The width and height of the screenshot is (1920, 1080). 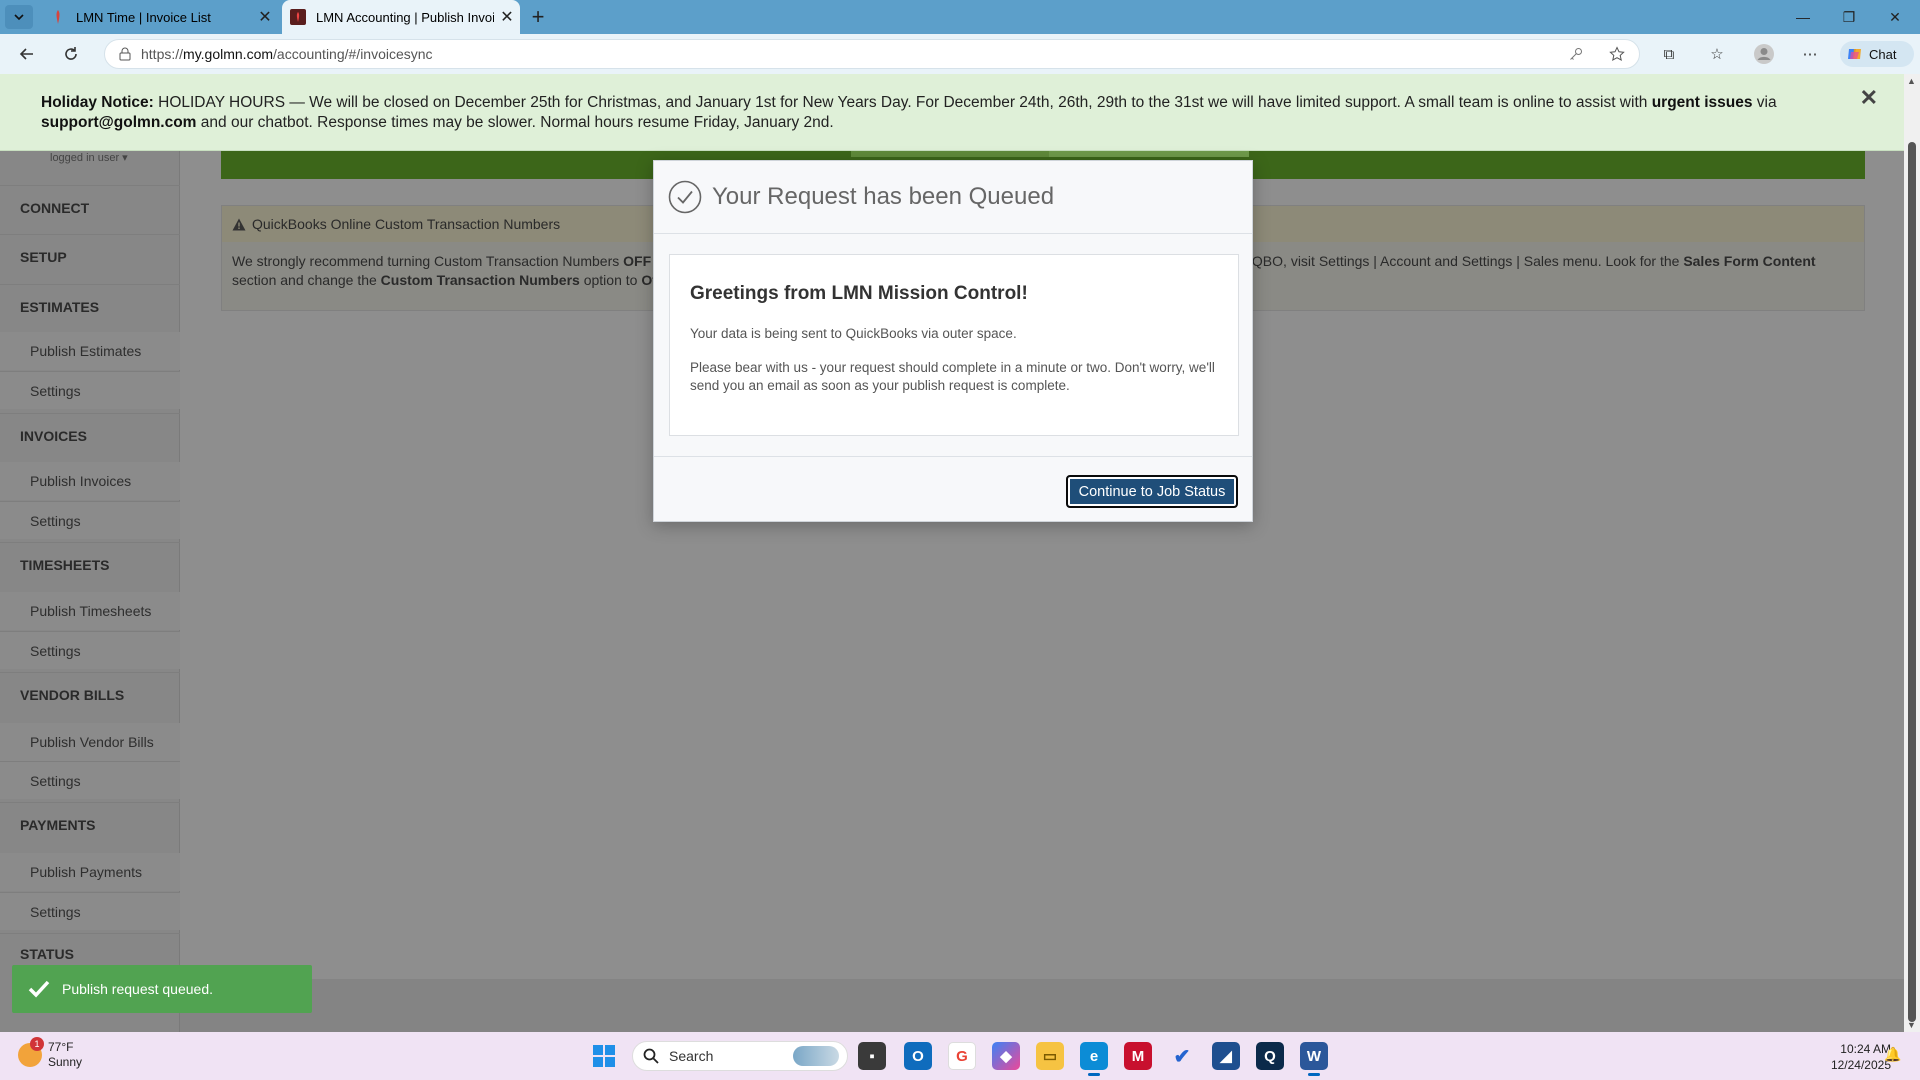 What do you see at coordinates (1869, 98) in the screenshot?
I see `close-icon: ✕` at bounding box center [1869, 98].